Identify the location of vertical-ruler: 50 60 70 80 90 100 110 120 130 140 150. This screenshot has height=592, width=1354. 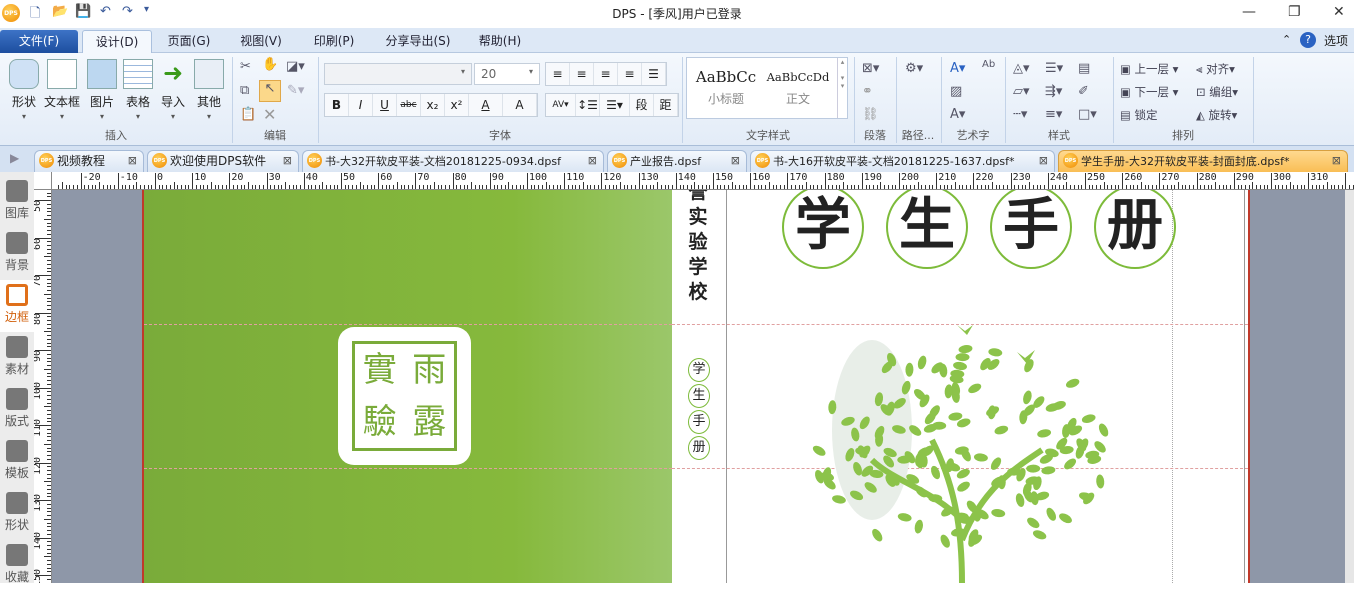
(43, 386).